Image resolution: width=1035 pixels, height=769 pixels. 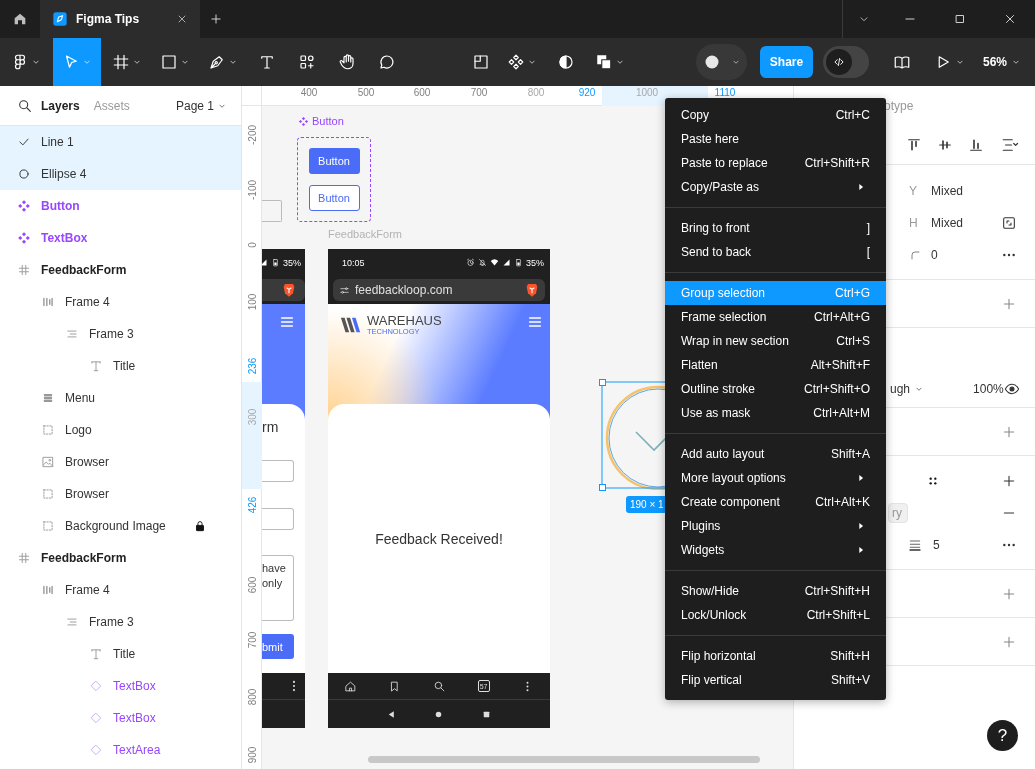 What do you see at coordinates (494, 262) in the screenshot?
I see `wifi-icon` at bounding box center [494, 262].